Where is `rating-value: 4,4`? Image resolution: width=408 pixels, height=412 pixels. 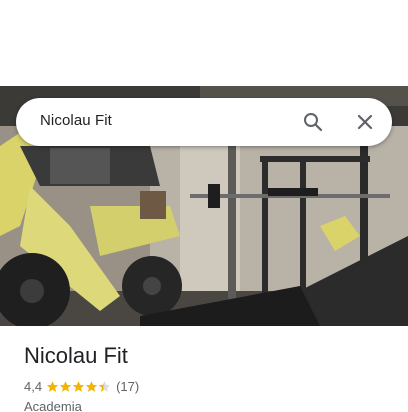
rating-value: 4,4 is located at coordinates (33, 386).